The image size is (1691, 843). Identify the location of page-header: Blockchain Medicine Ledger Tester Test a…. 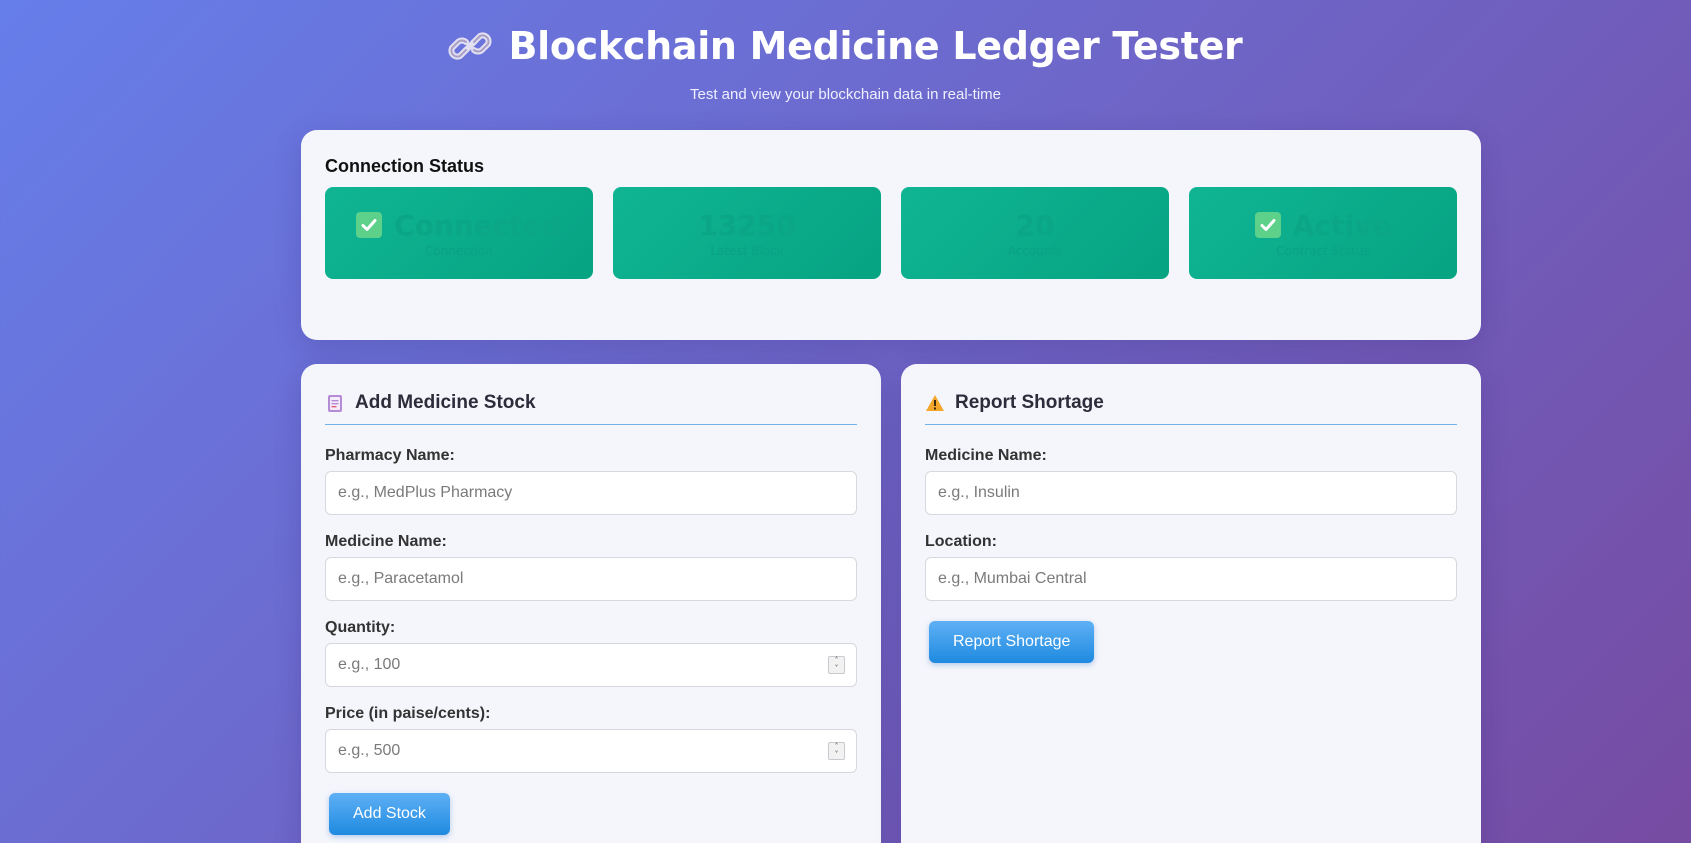
(845, 51).